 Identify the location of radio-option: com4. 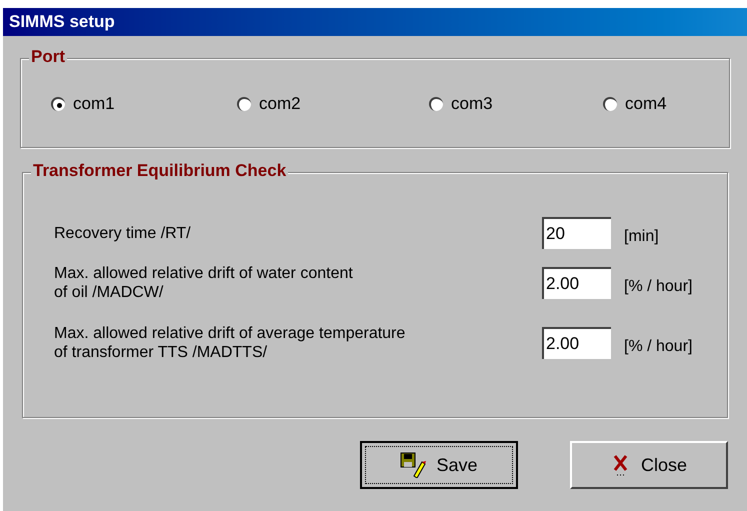
(635, 104).